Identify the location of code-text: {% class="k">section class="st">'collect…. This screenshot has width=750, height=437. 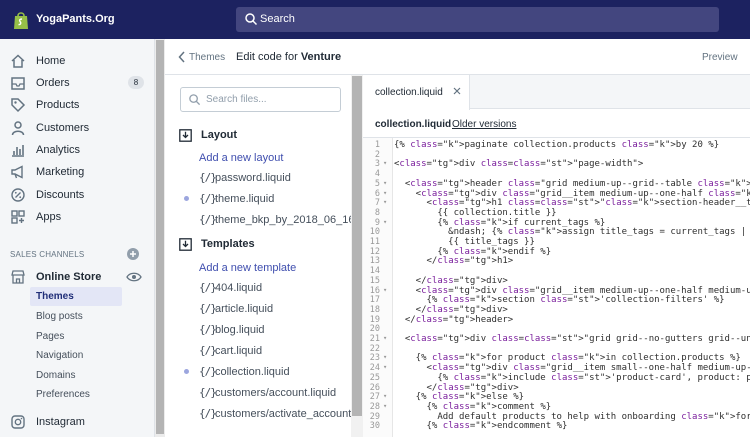
(559, 300).